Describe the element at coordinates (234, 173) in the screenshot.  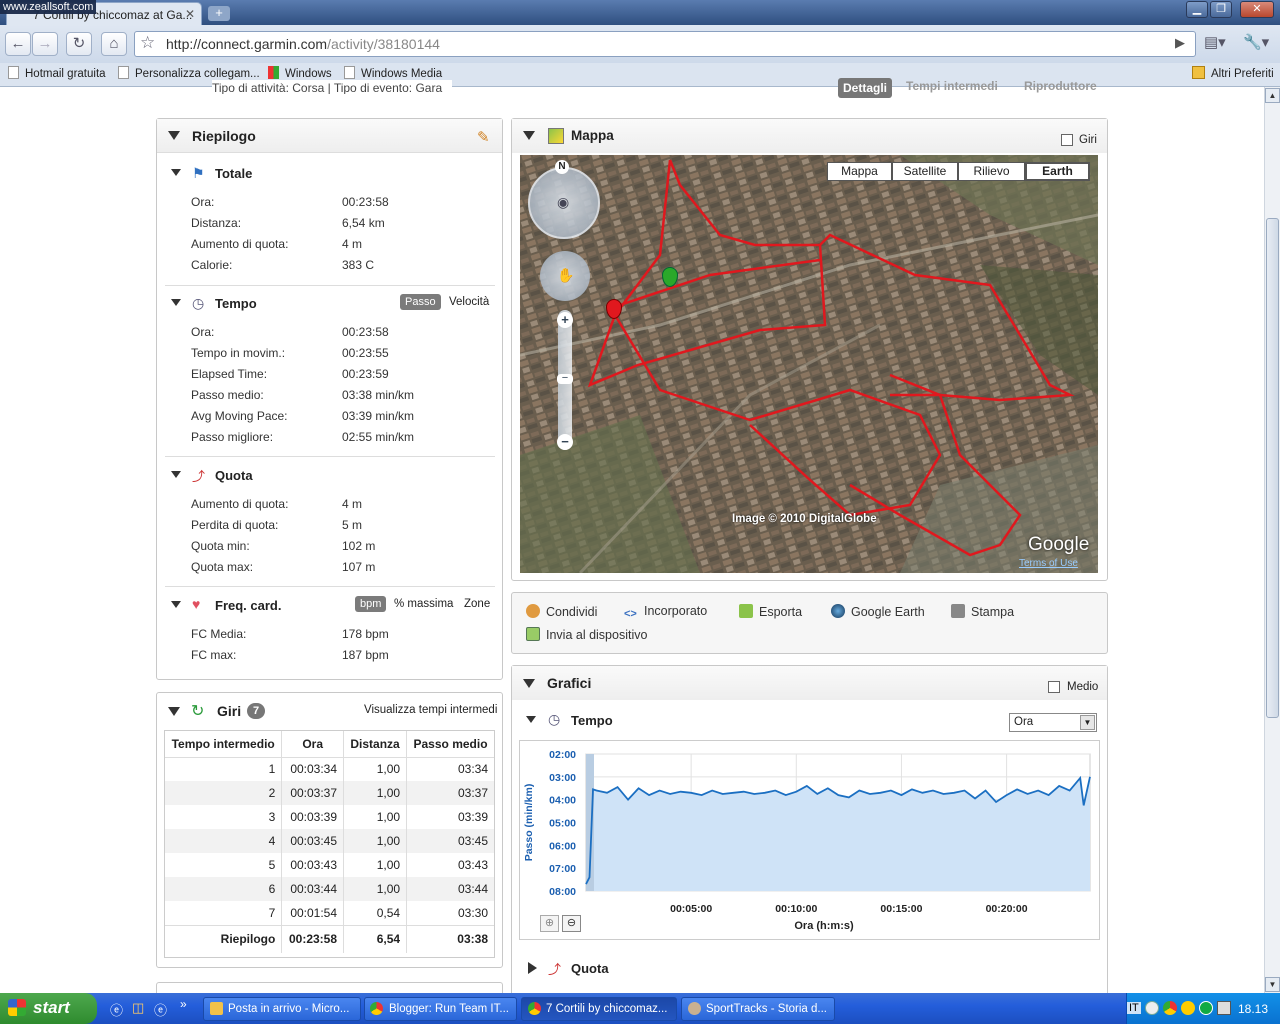
I see `section-totale: Totale` at that location.